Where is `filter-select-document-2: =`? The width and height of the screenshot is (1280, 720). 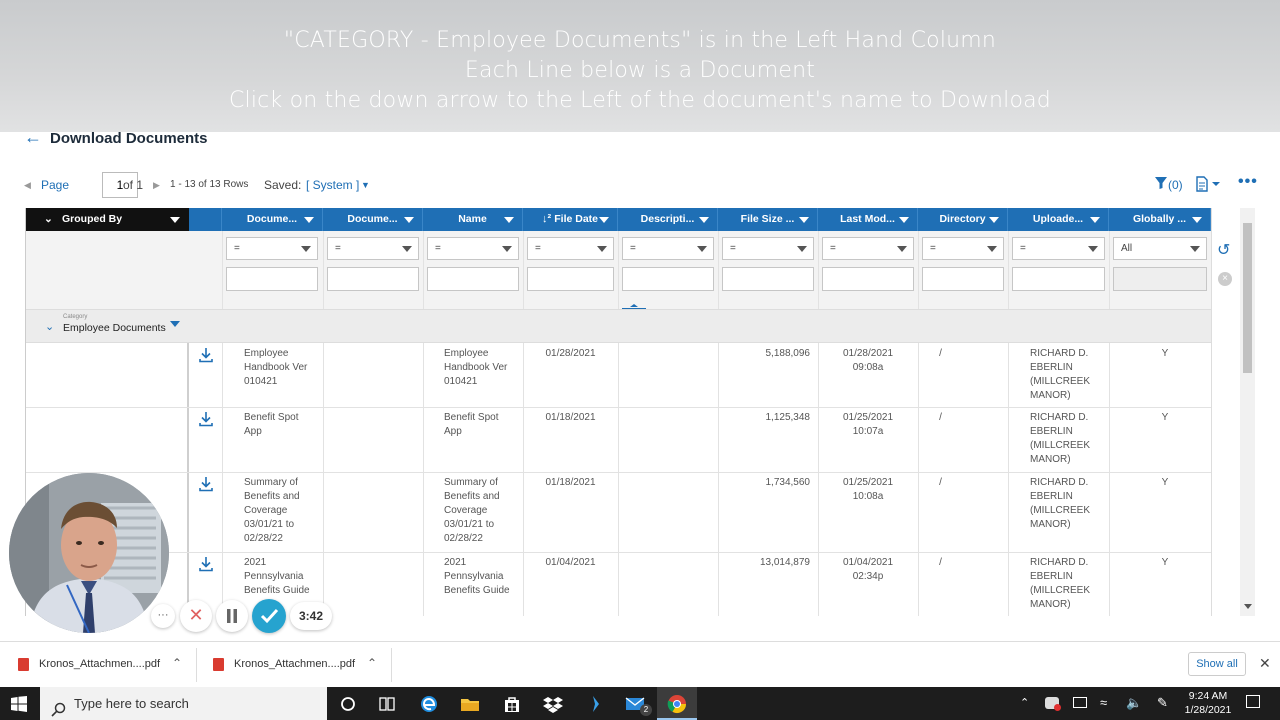
filter-select-document-2: = is located at coordinates (373, 248).